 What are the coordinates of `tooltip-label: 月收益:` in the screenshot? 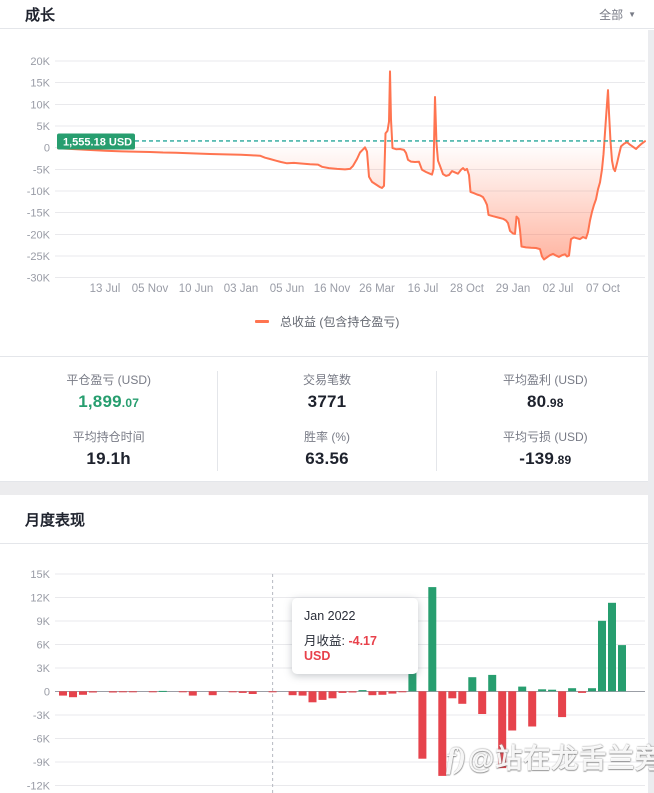 It's located at (326, 641).